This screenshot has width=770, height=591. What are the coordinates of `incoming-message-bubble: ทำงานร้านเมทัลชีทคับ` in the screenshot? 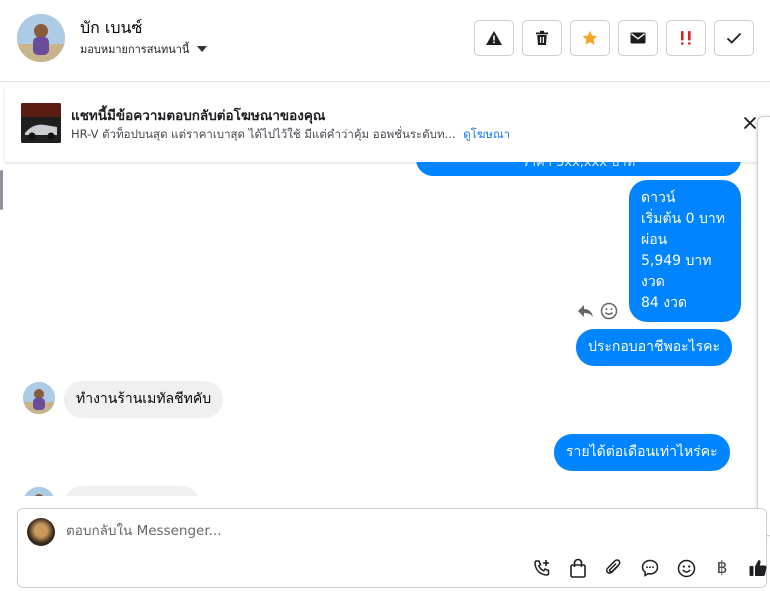 It's located at (144, 399).